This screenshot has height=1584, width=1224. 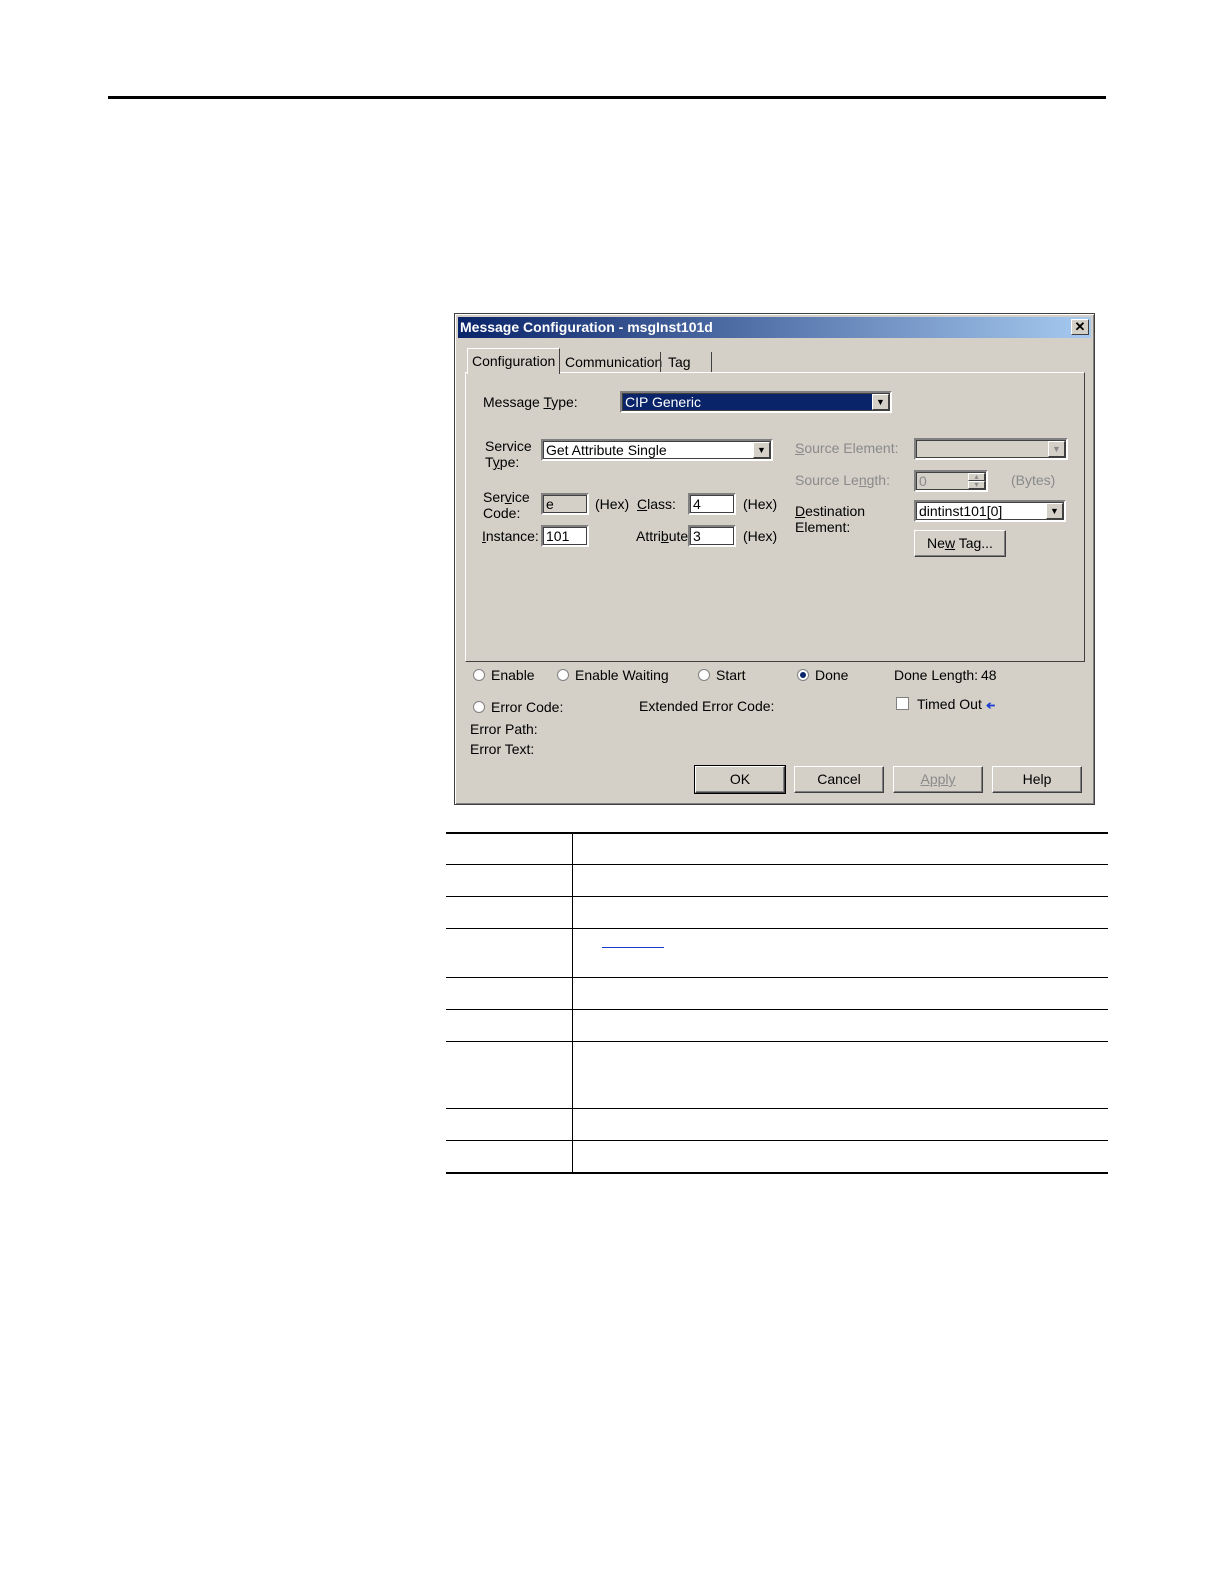 I want to click on arrow-left-icon: ➔, so click(x=990, y=706).